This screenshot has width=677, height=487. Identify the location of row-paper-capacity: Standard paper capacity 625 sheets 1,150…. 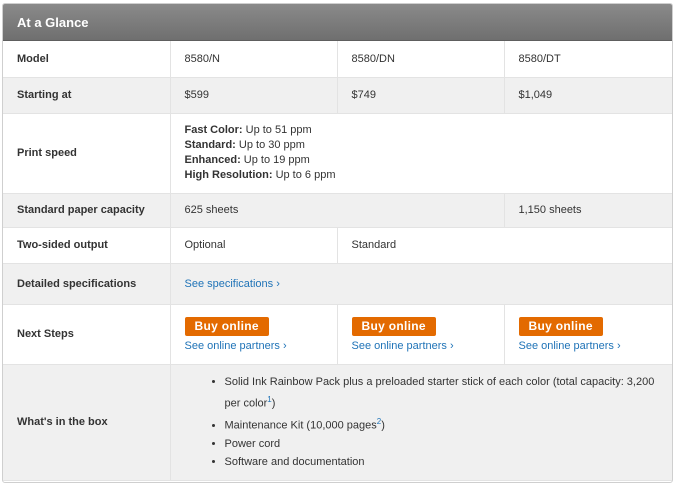
(337, 210).